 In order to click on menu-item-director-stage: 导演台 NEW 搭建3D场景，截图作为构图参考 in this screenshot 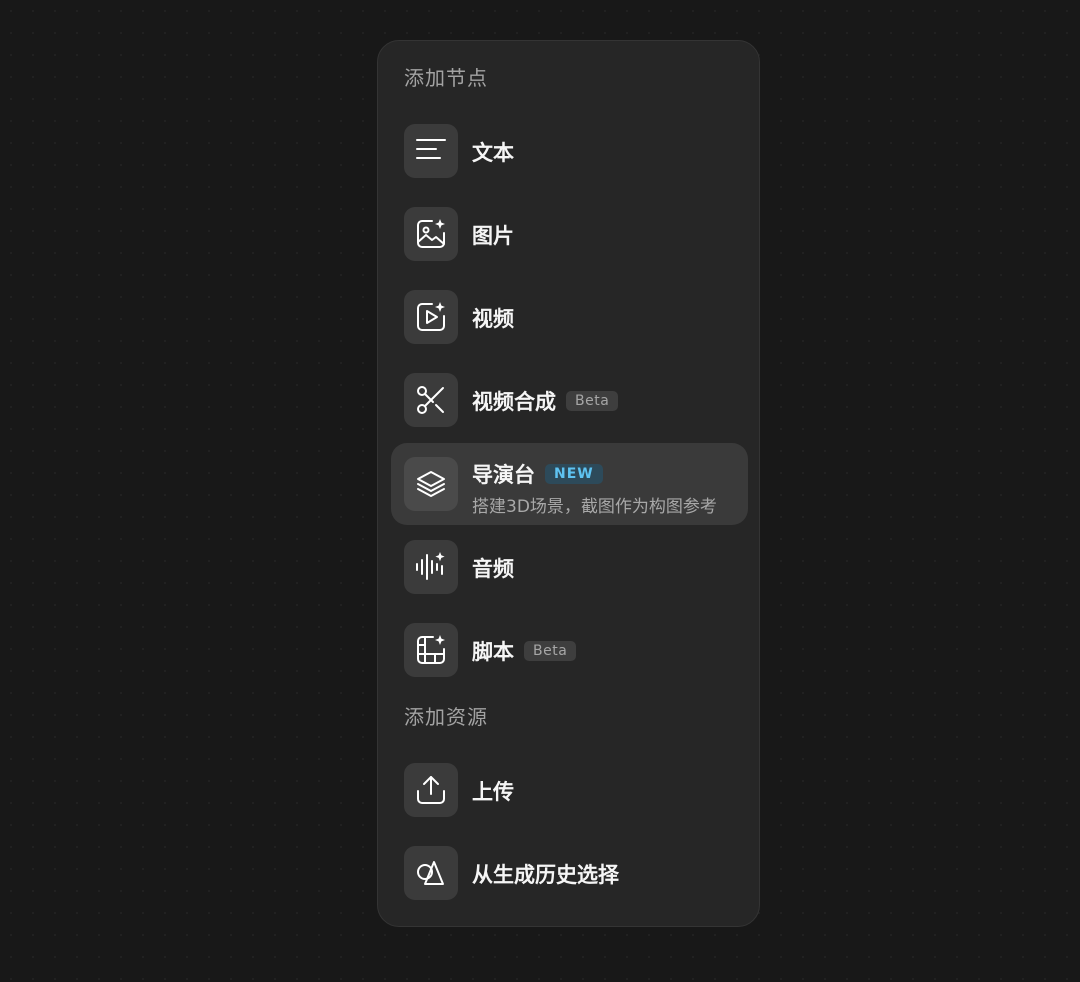, I will do `click(569, 484)`.